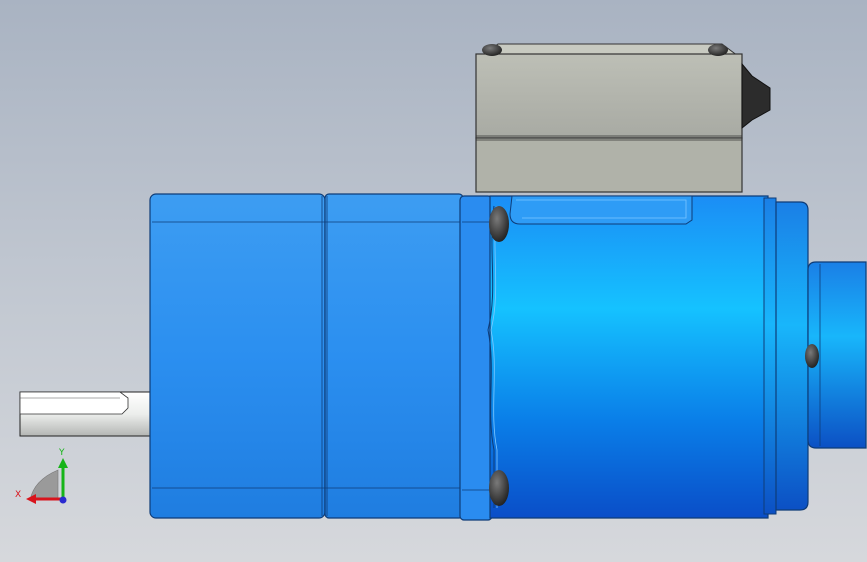 Image resolution: width=867 pixels, height=562 pixels. Describe the element at coordinates (601, 210) in the screenshot. I see `cable-bracket` at that location.